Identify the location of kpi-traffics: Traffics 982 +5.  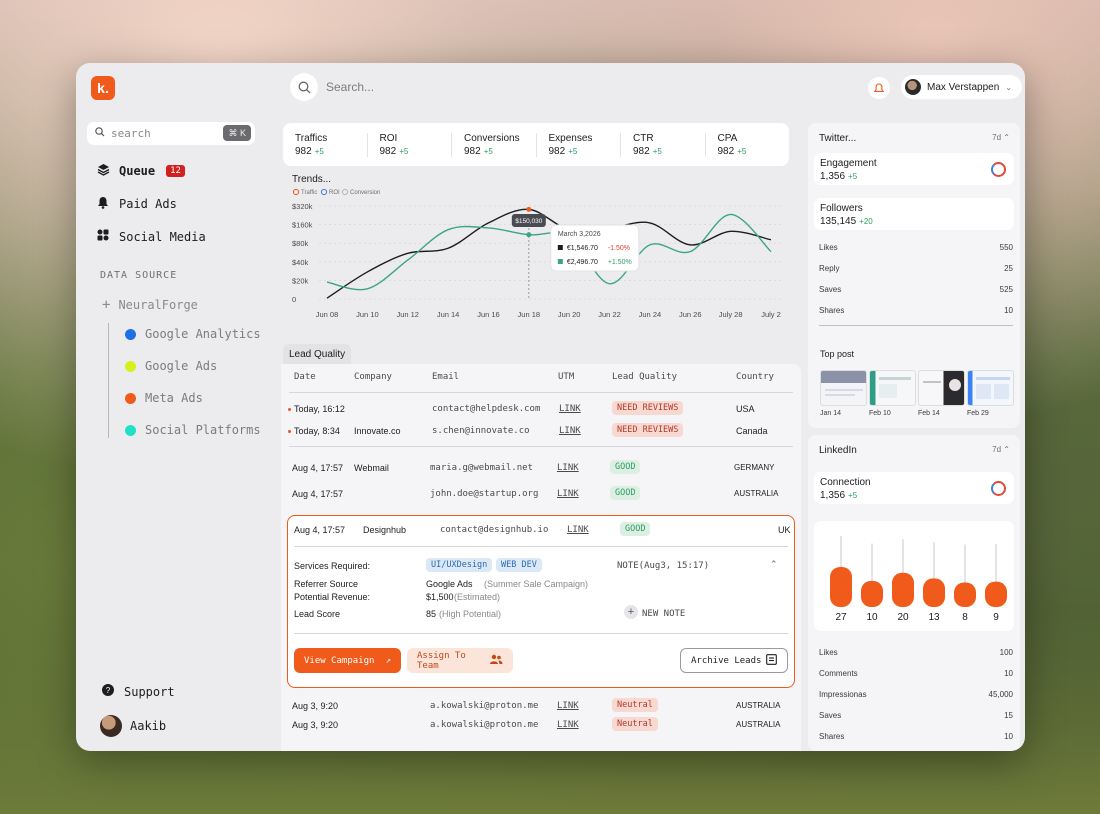
(325, 144).